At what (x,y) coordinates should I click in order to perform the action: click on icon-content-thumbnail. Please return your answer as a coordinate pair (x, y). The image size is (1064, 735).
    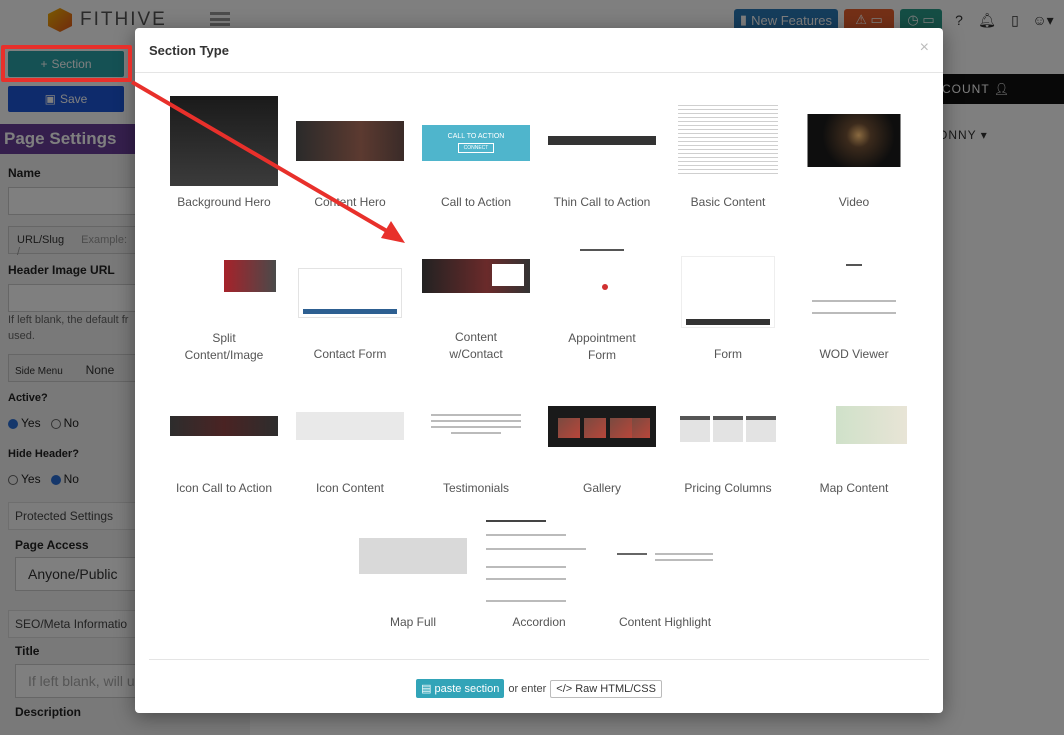
    Looking at the image, I should click on (350, 426).